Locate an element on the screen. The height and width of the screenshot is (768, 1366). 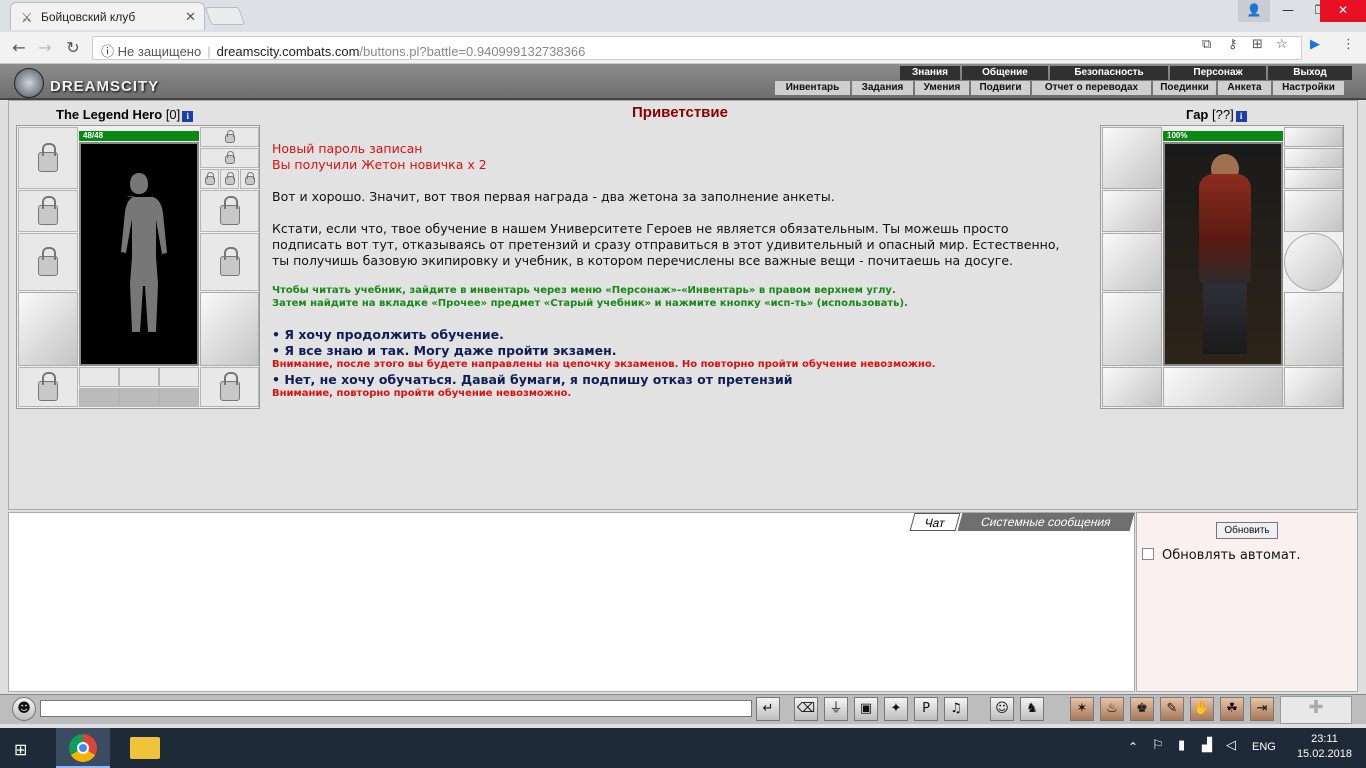
send-icon: ↵ is located at coordinates (768, 709).